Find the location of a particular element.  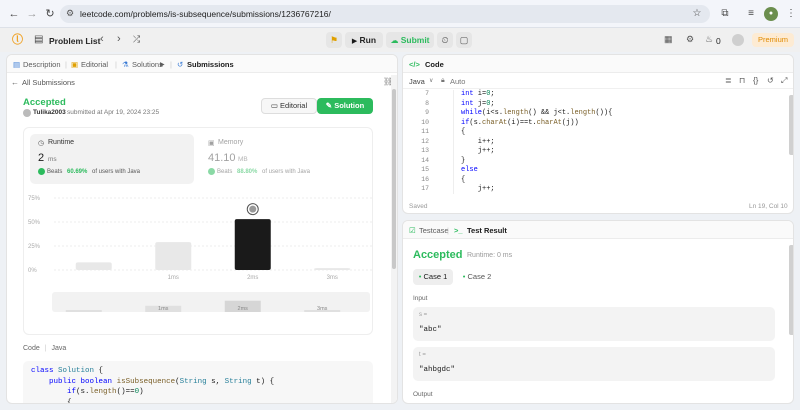

back-icon: ← is located at coordinates (14, 14).